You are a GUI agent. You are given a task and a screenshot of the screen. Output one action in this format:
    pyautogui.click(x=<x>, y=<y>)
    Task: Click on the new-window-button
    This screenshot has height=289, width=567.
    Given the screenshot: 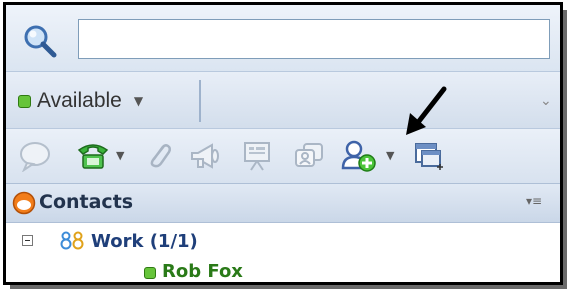 What is the action you would take?
    pyautogui.click(x=429, y=156)
    